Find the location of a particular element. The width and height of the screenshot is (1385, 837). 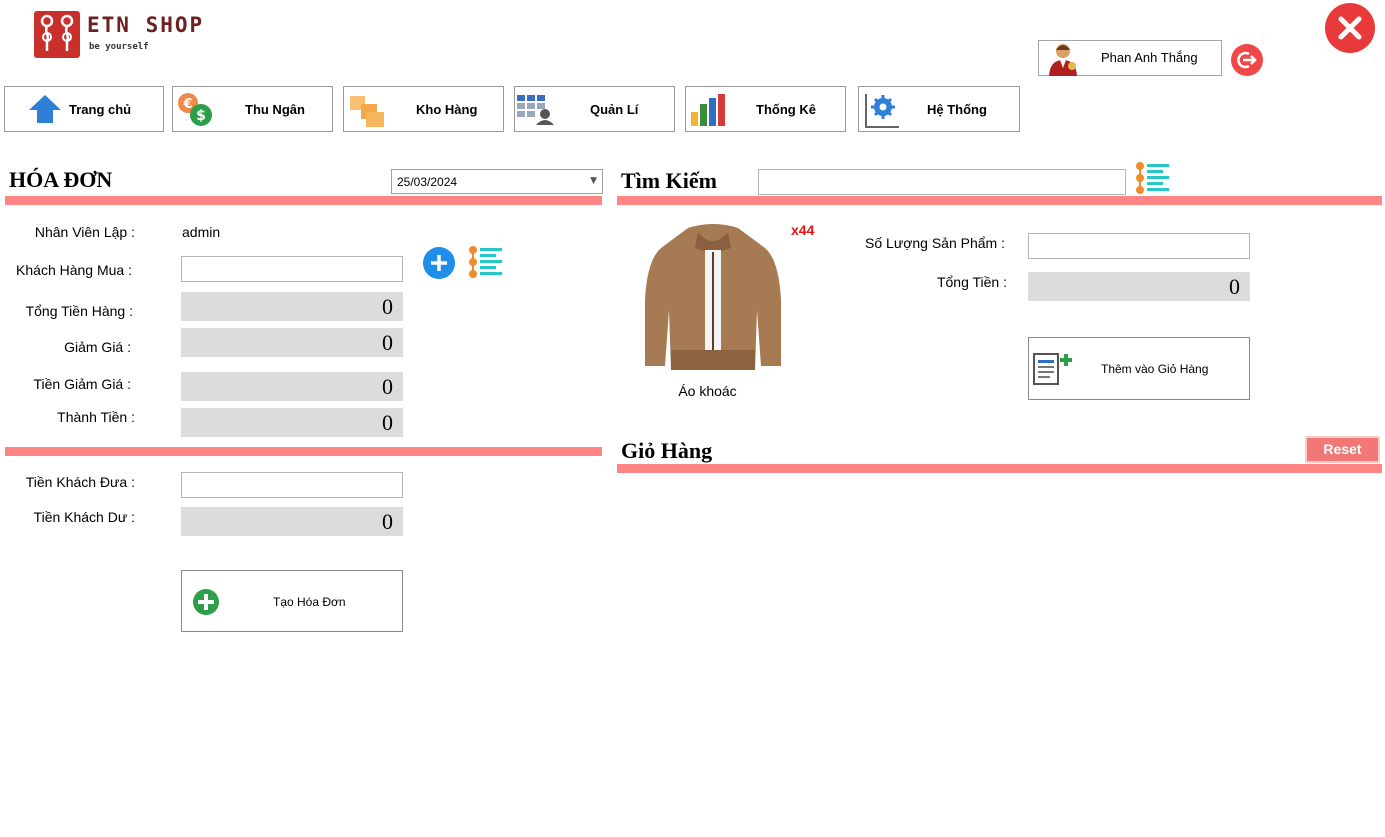

change-value: 0 is located at coordinates (387, 521).